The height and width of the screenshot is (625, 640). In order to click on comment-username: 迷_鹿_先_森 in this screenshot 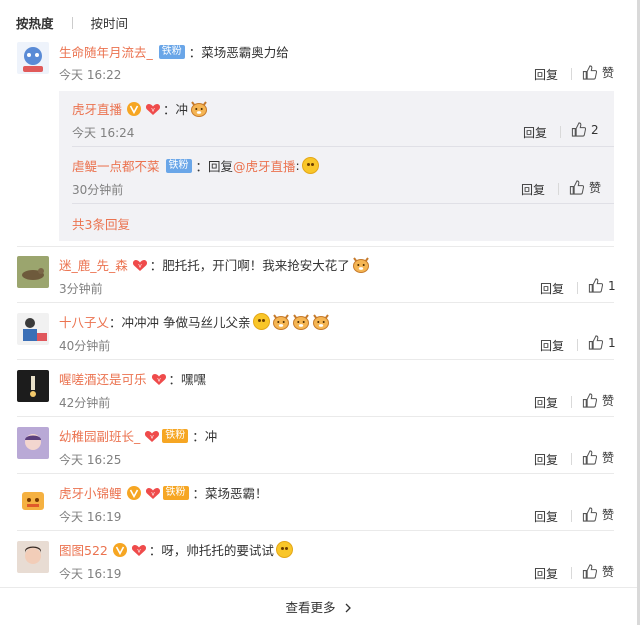, I will do `click(93, 264)`.